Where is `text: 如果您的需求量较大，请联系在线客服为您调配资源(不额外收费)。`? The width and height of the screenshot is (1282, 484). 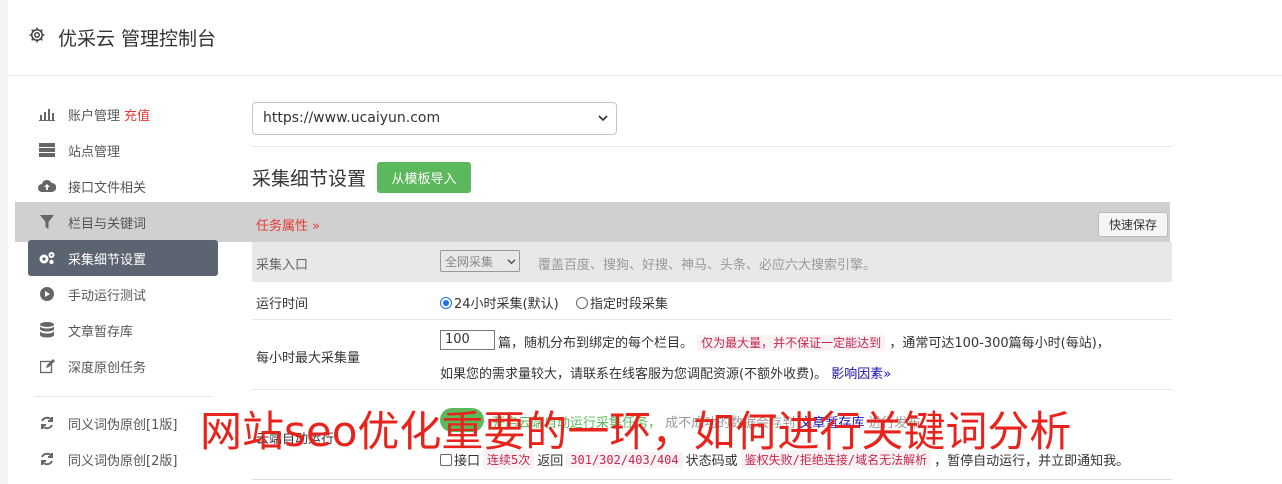
text: 如果您的需求量较大，请联系在线客服为您调配资源(不额外收费)。 is located at coordinates (634, 374).